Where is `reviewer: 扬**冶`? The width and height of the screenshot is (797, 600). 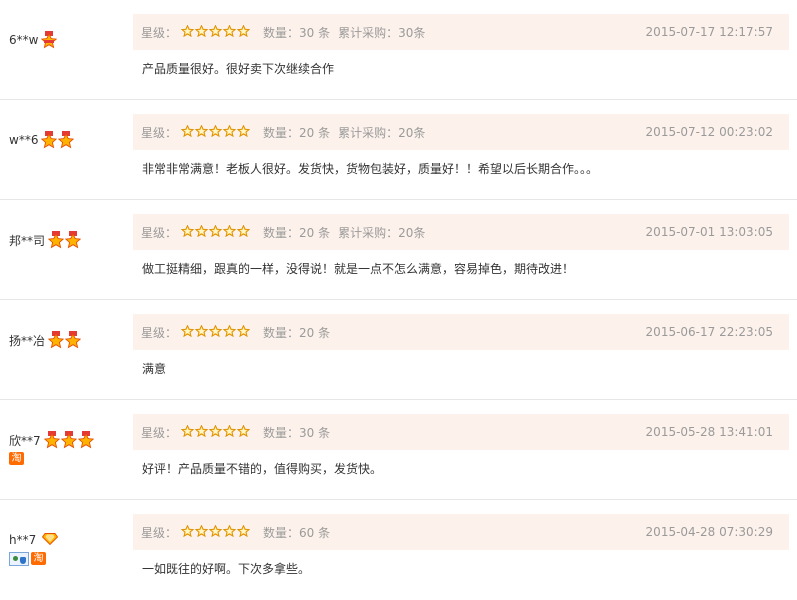
reviewer: 扬**冶 is located at coordinates (69, 340).